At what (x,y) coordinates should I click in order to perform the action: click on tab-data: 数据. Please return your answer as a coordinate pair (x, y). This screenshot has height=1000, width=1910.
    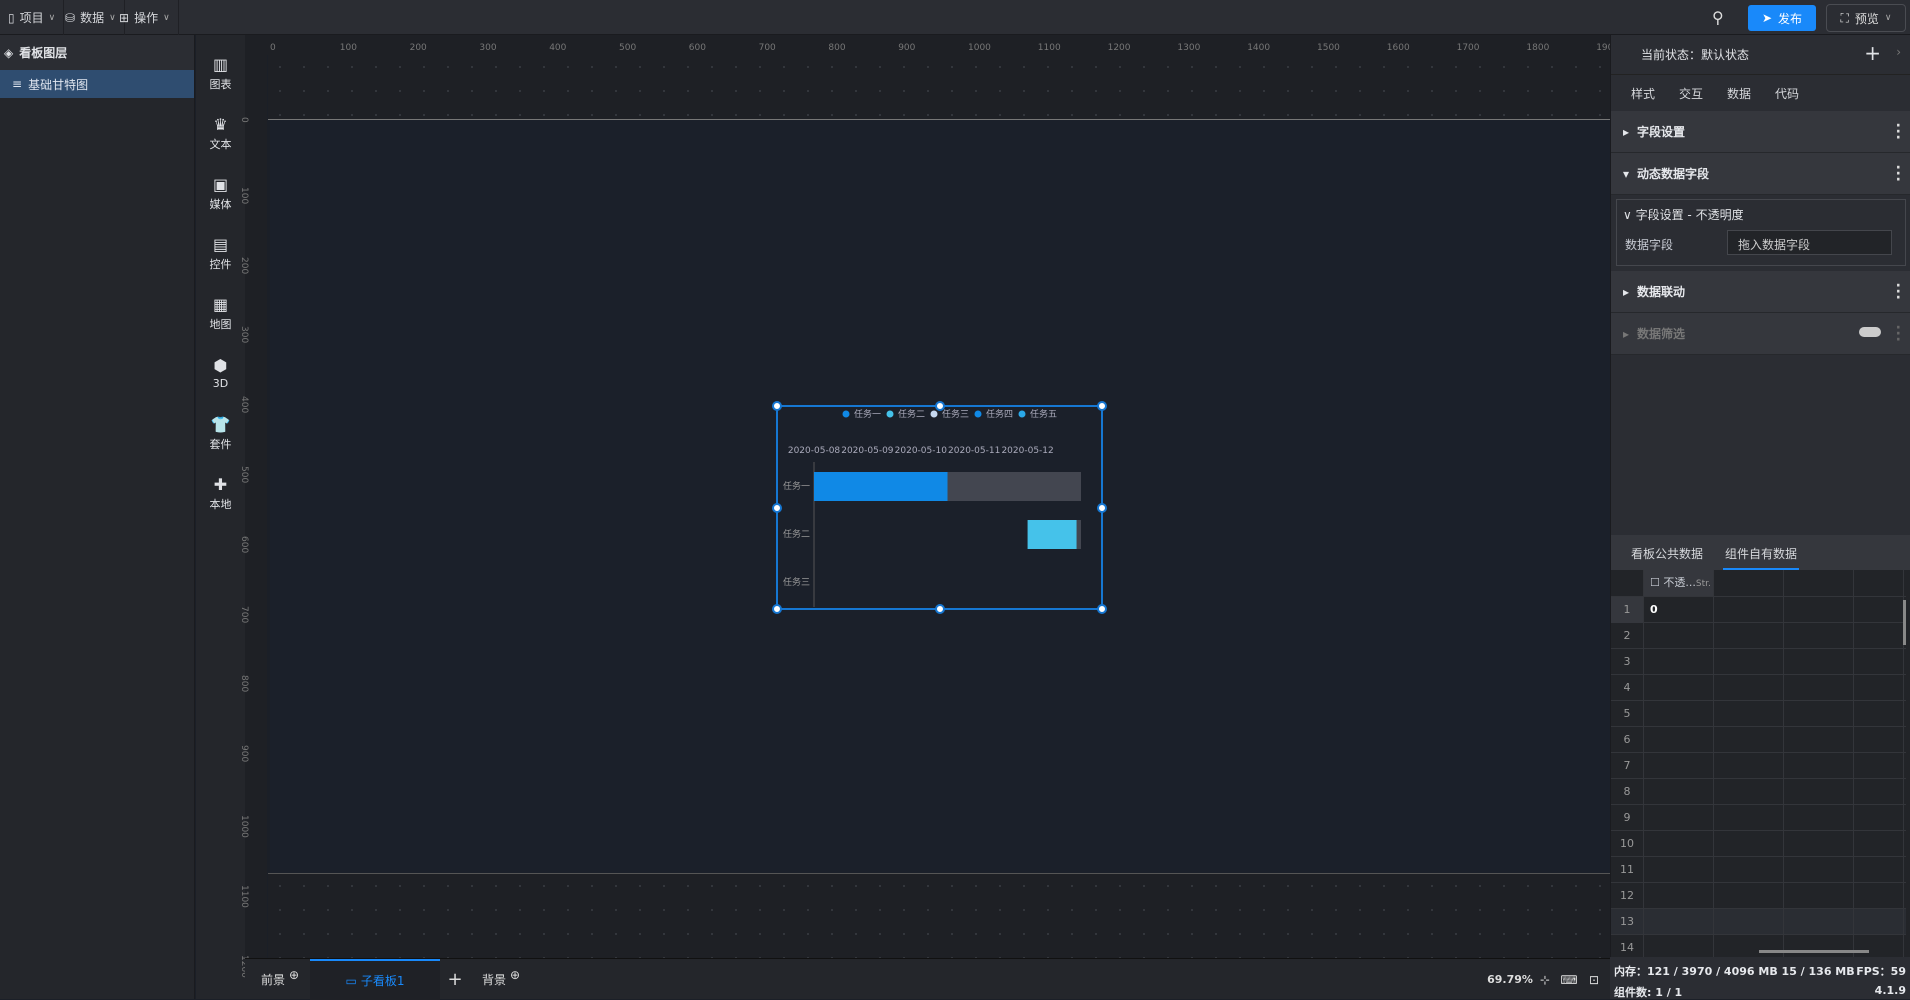
    Looking at the image, I should click on (1739, 94).